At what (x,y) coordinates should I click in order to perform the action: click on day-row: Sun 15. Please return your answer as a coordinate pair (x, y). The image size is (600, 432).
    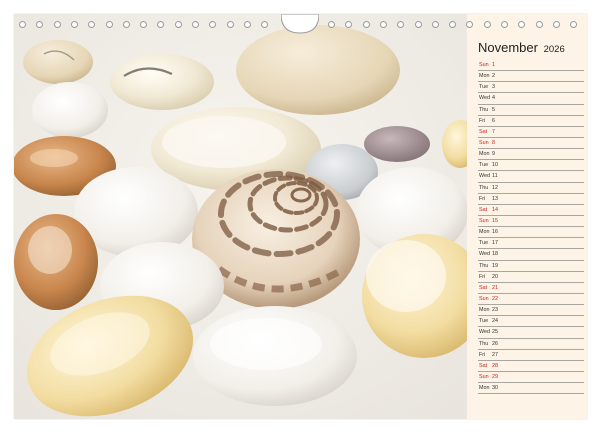
    Looking at the image, I should click on (531, 222).